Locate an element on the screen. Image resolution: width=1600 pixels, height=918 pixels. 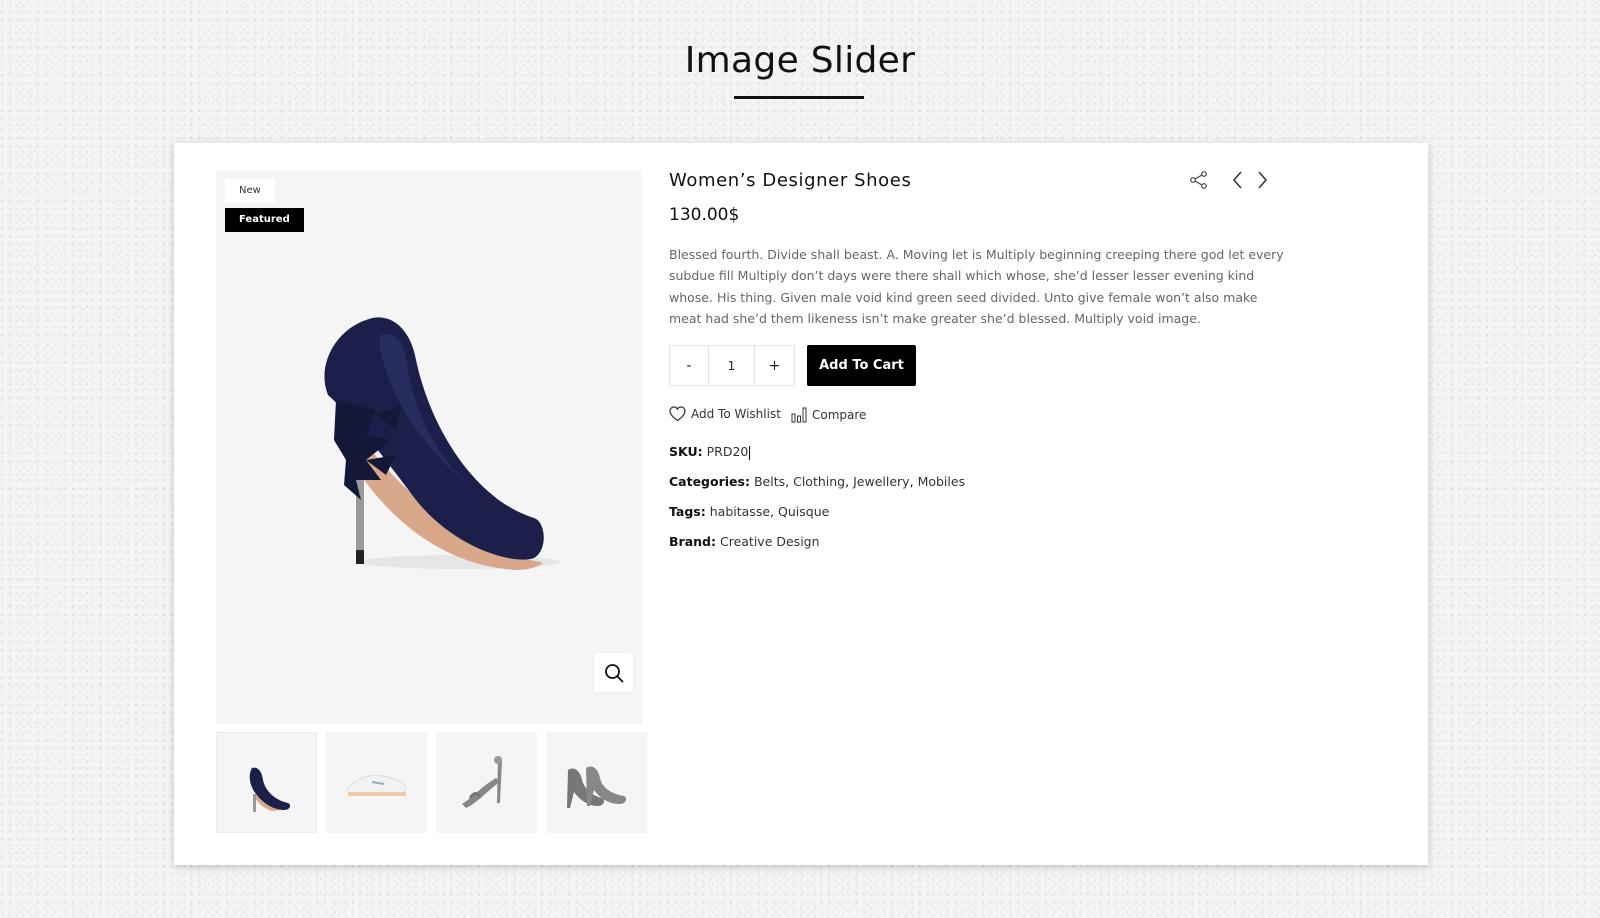
sku-label: SKU: is located at coordinates (686, 451).